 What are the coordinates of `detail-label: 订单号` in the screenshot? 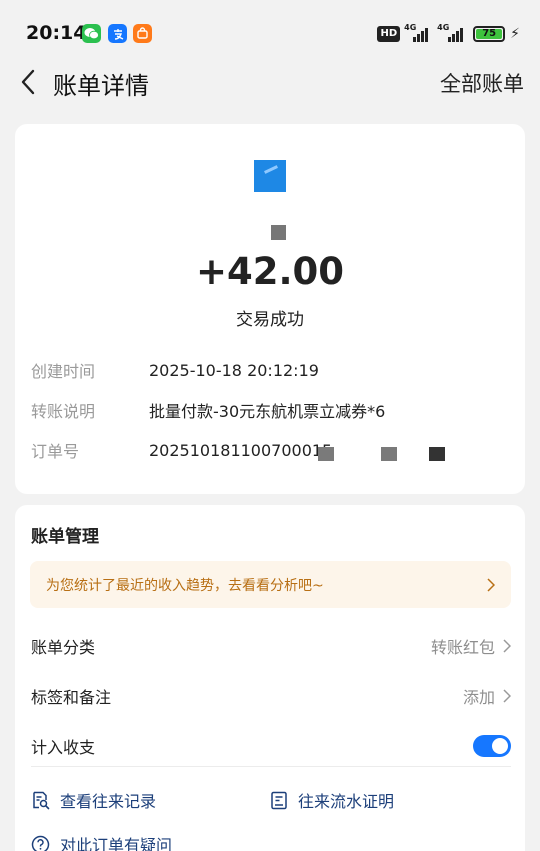 It's located at (55, 451).